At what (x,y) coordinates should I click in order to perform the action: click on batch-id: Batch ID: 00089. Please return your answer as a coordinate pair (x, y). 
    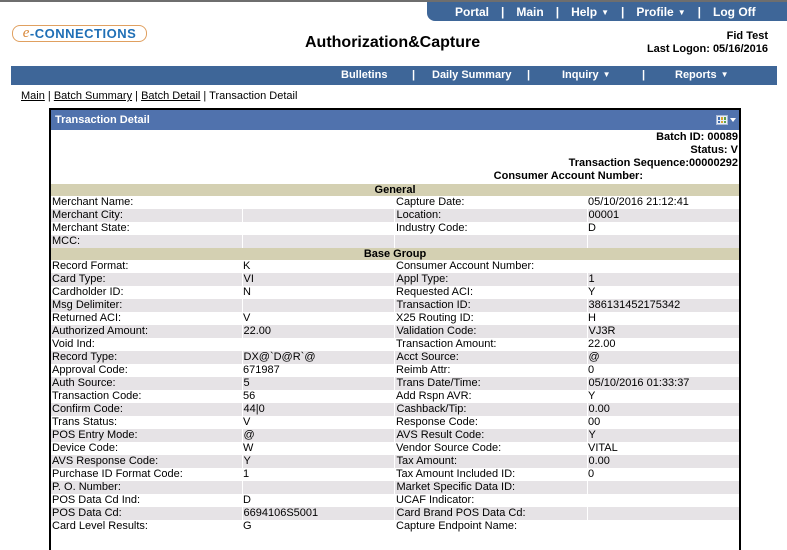
    Looking at the image, I should click on (697, 137).